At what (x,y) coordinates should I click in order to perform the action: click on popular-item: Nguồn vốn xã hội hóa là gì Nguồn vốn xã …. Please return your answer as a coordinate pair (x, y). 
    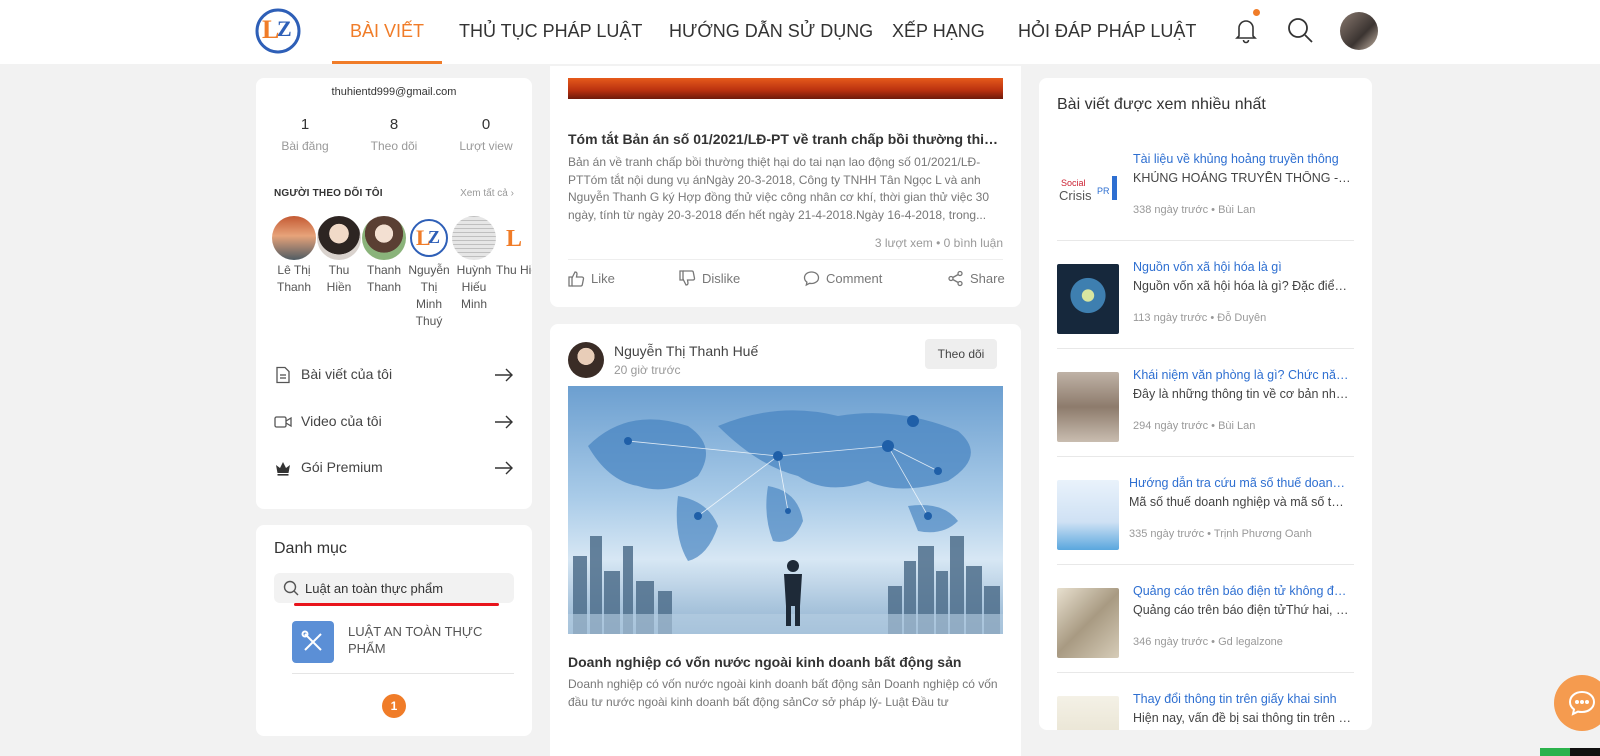
    Looking at the image, I should click on (1205, 306).